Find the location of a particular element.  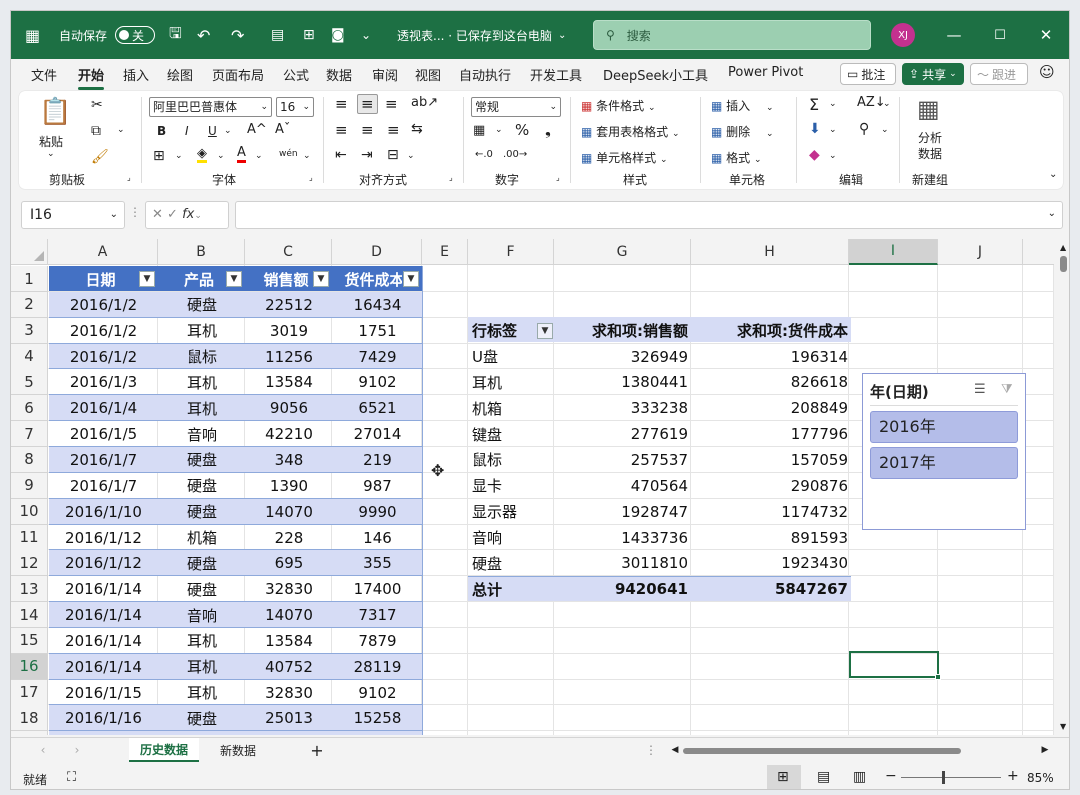

pivot-filter-icon: ▼ is located at coordinates (545, 330).